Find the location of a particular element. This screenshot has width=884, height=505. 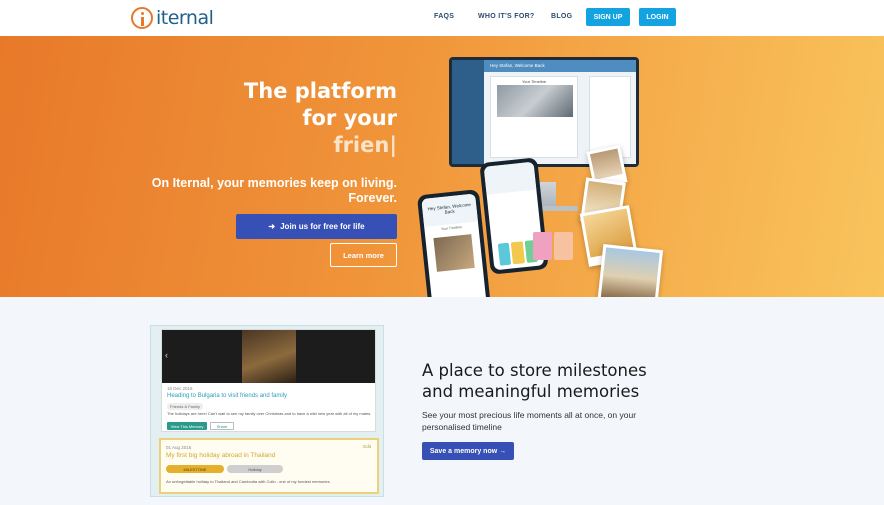

memory-tag: Friends & Family is located at coordinates (185, 406).